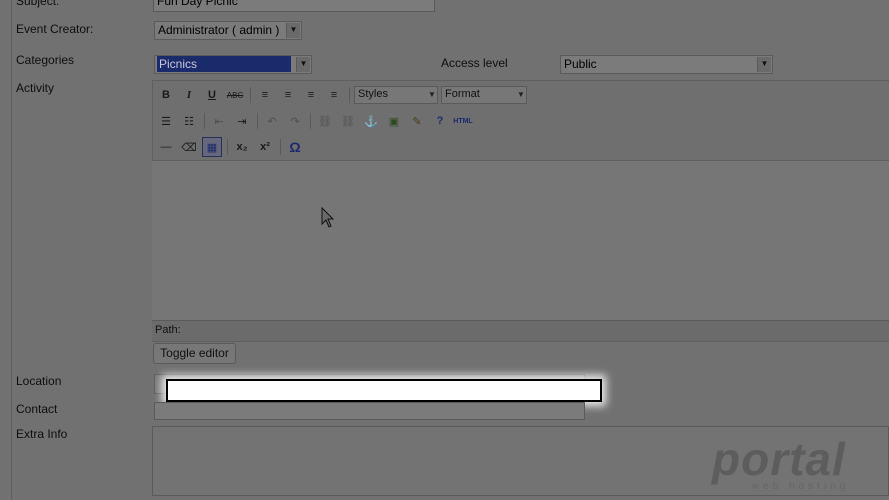  I want to click on image-icon: ▣, so click(394, 121).